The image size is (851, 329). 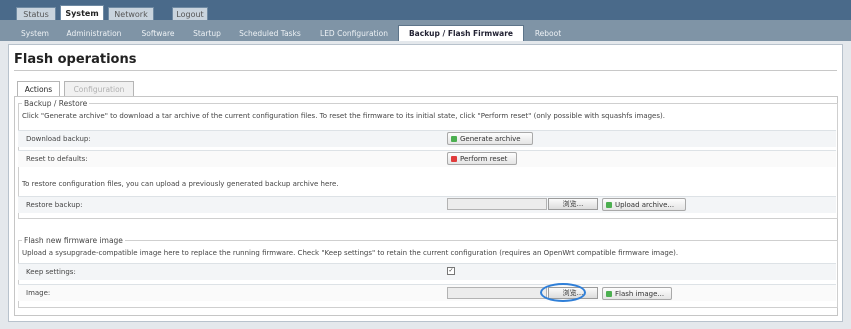 What do you see at coordinates (427, 204) in the screenshot?
I see `restore-backup-row: Restore backup:` at bounding box center [427, 204].